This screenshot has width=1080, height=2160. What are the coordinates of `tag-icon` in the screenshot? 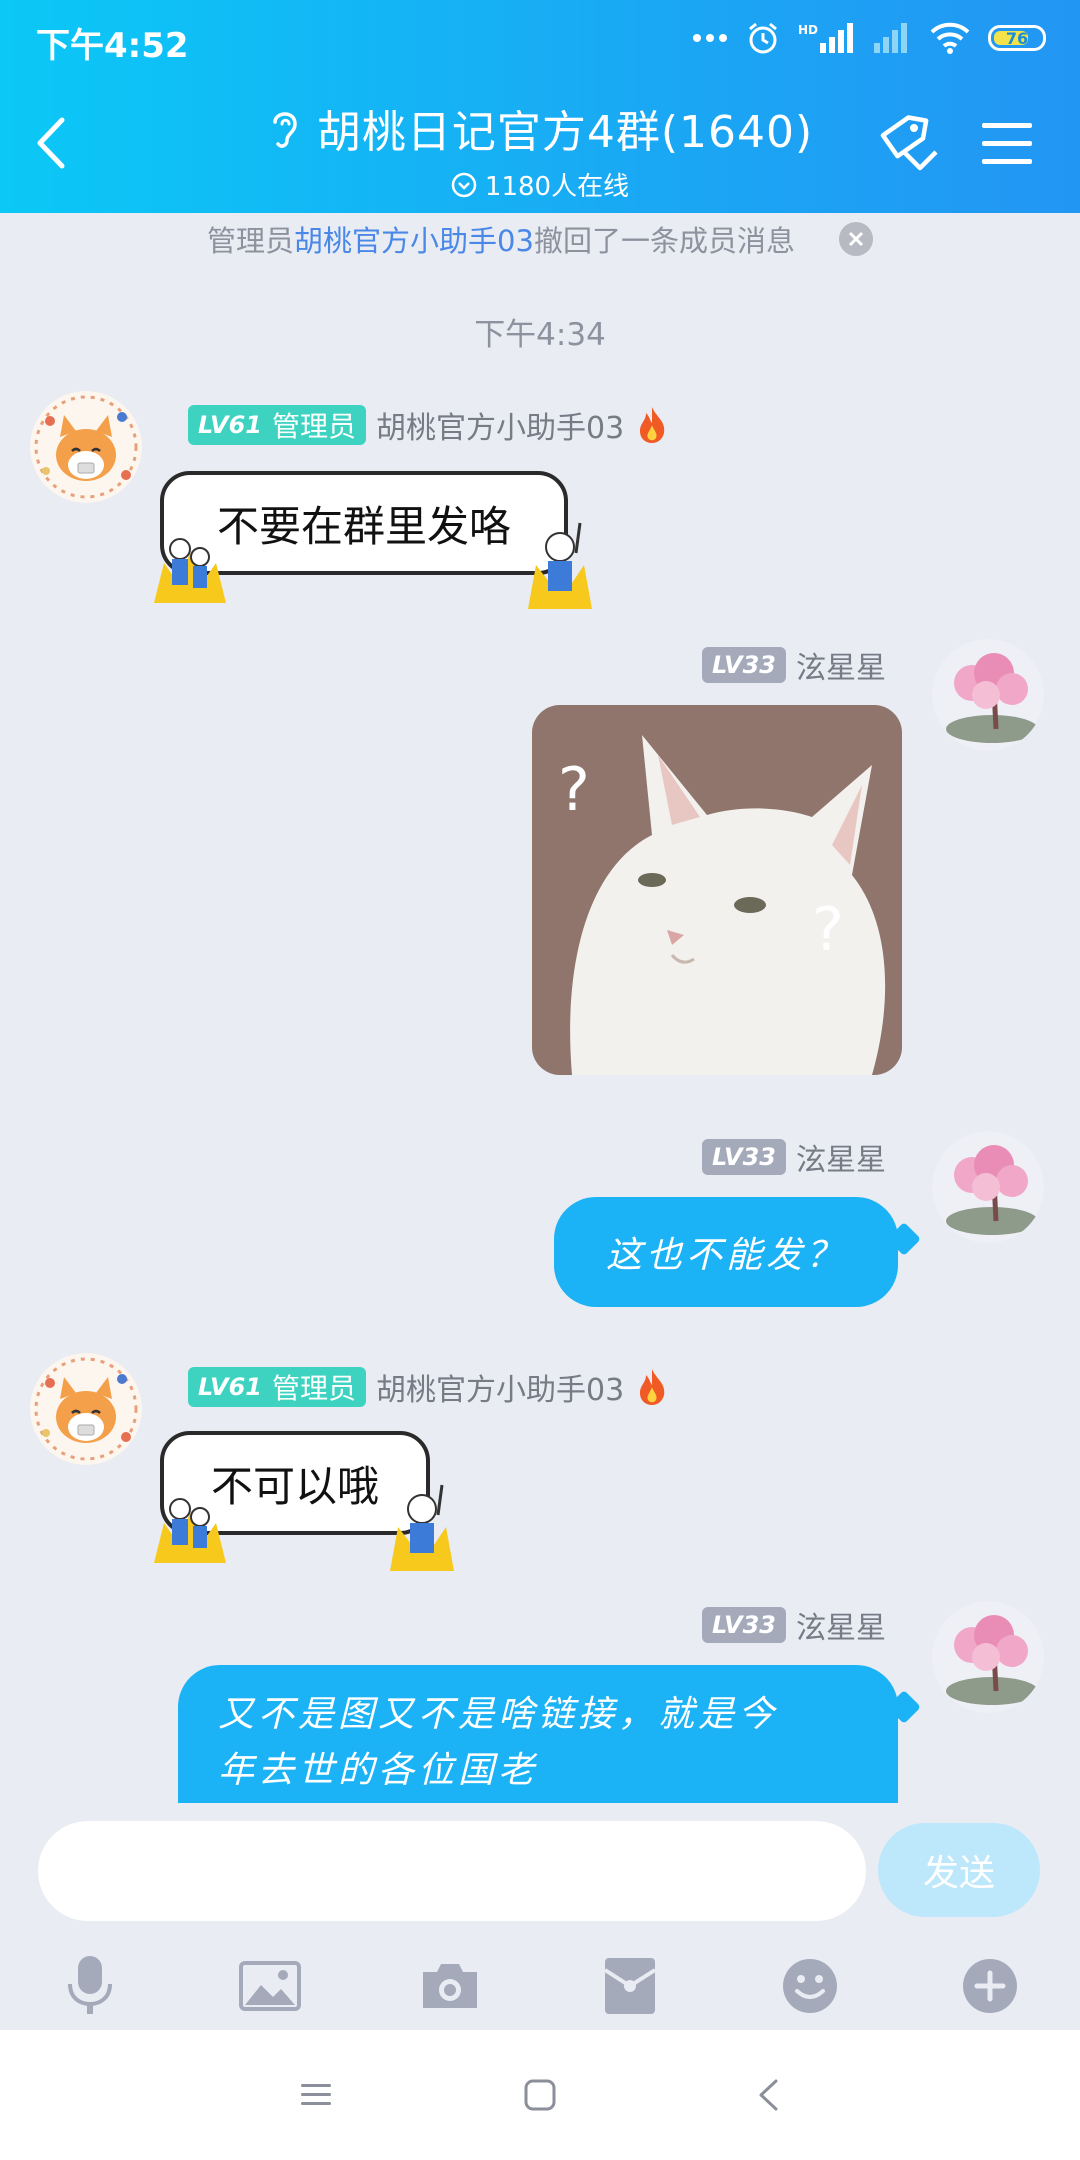 It's located at (909, 143).